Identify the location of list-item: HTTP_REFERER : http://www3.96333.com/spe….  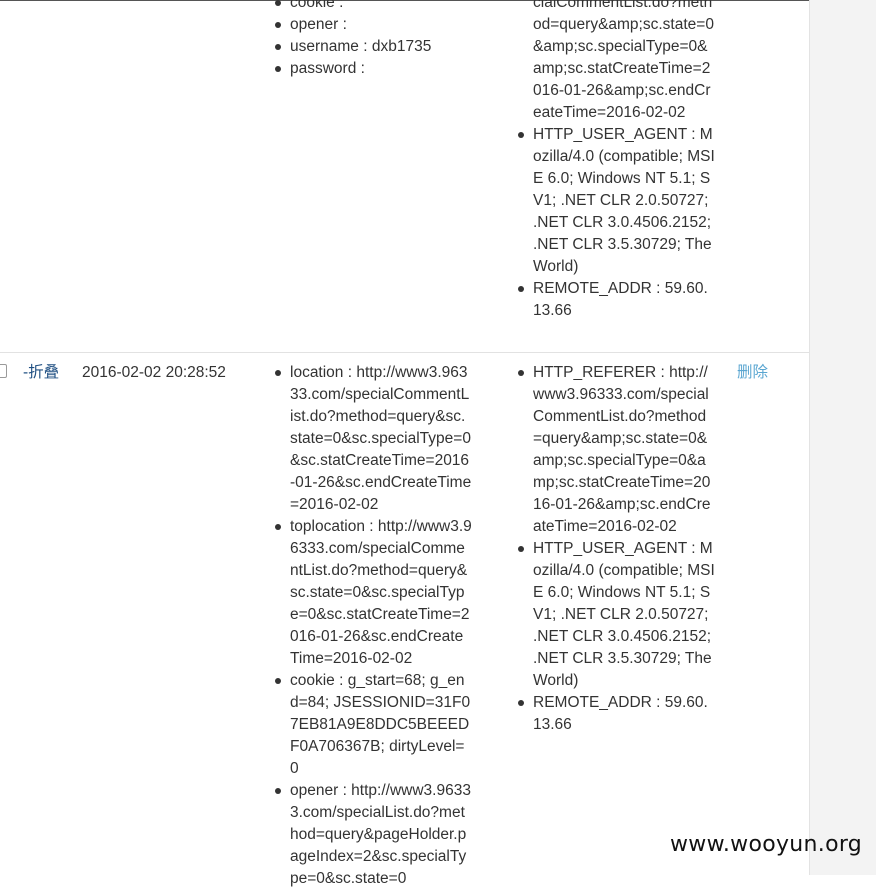
(616, 450).